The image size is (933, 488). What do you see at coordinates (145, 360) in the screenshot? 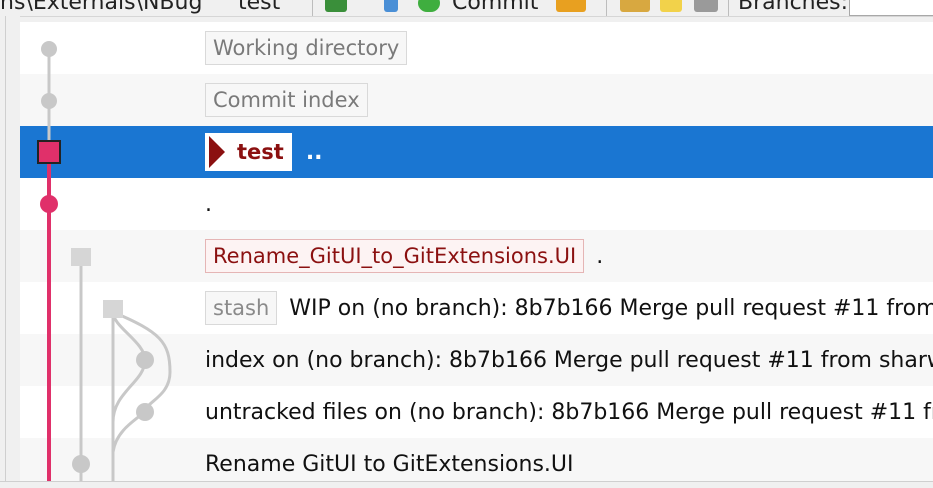
I see `index-commit-node` at bounding box center [145, 360].